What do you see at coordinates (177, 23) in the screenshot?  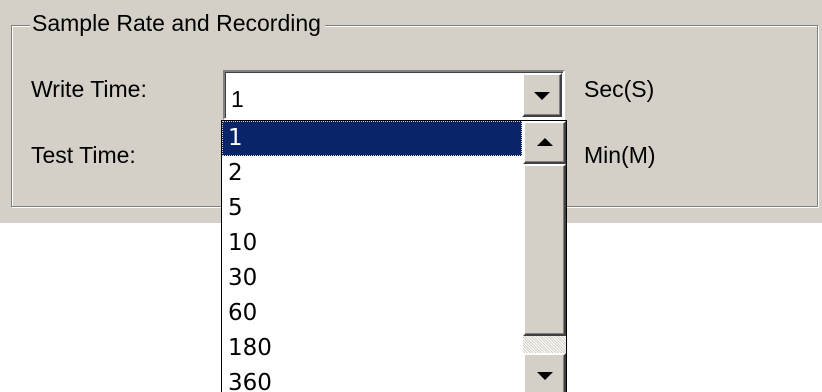 I see `groupbox-title: Sample Rate and Recording` at bounding box center [177, 23].